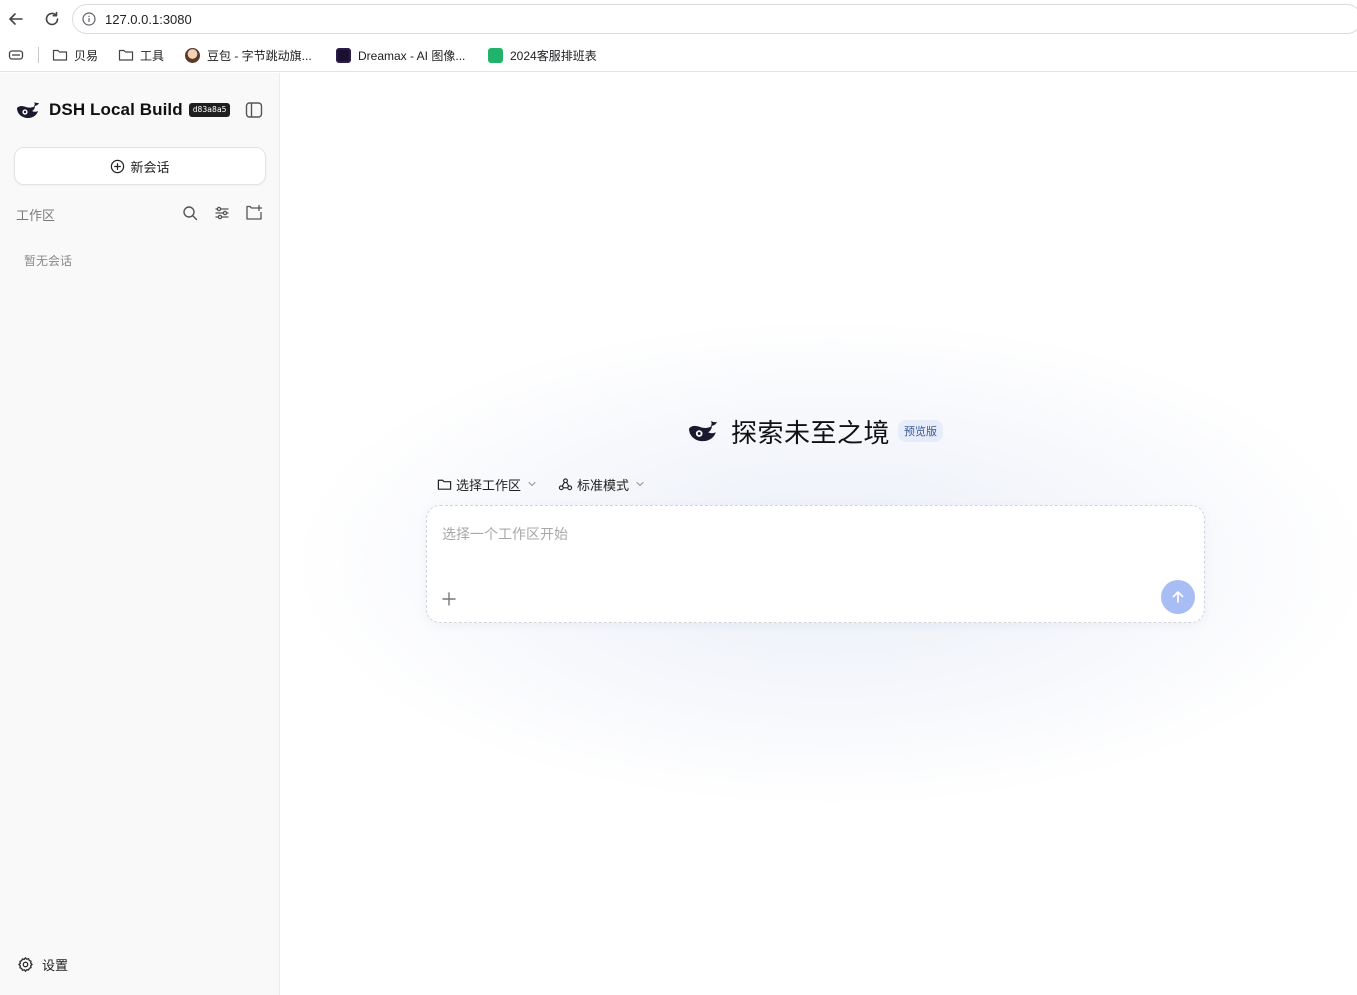 The height and width of the screenshot is (995, 1357). I want to click on settings-button: 设置, so click(42, 964).